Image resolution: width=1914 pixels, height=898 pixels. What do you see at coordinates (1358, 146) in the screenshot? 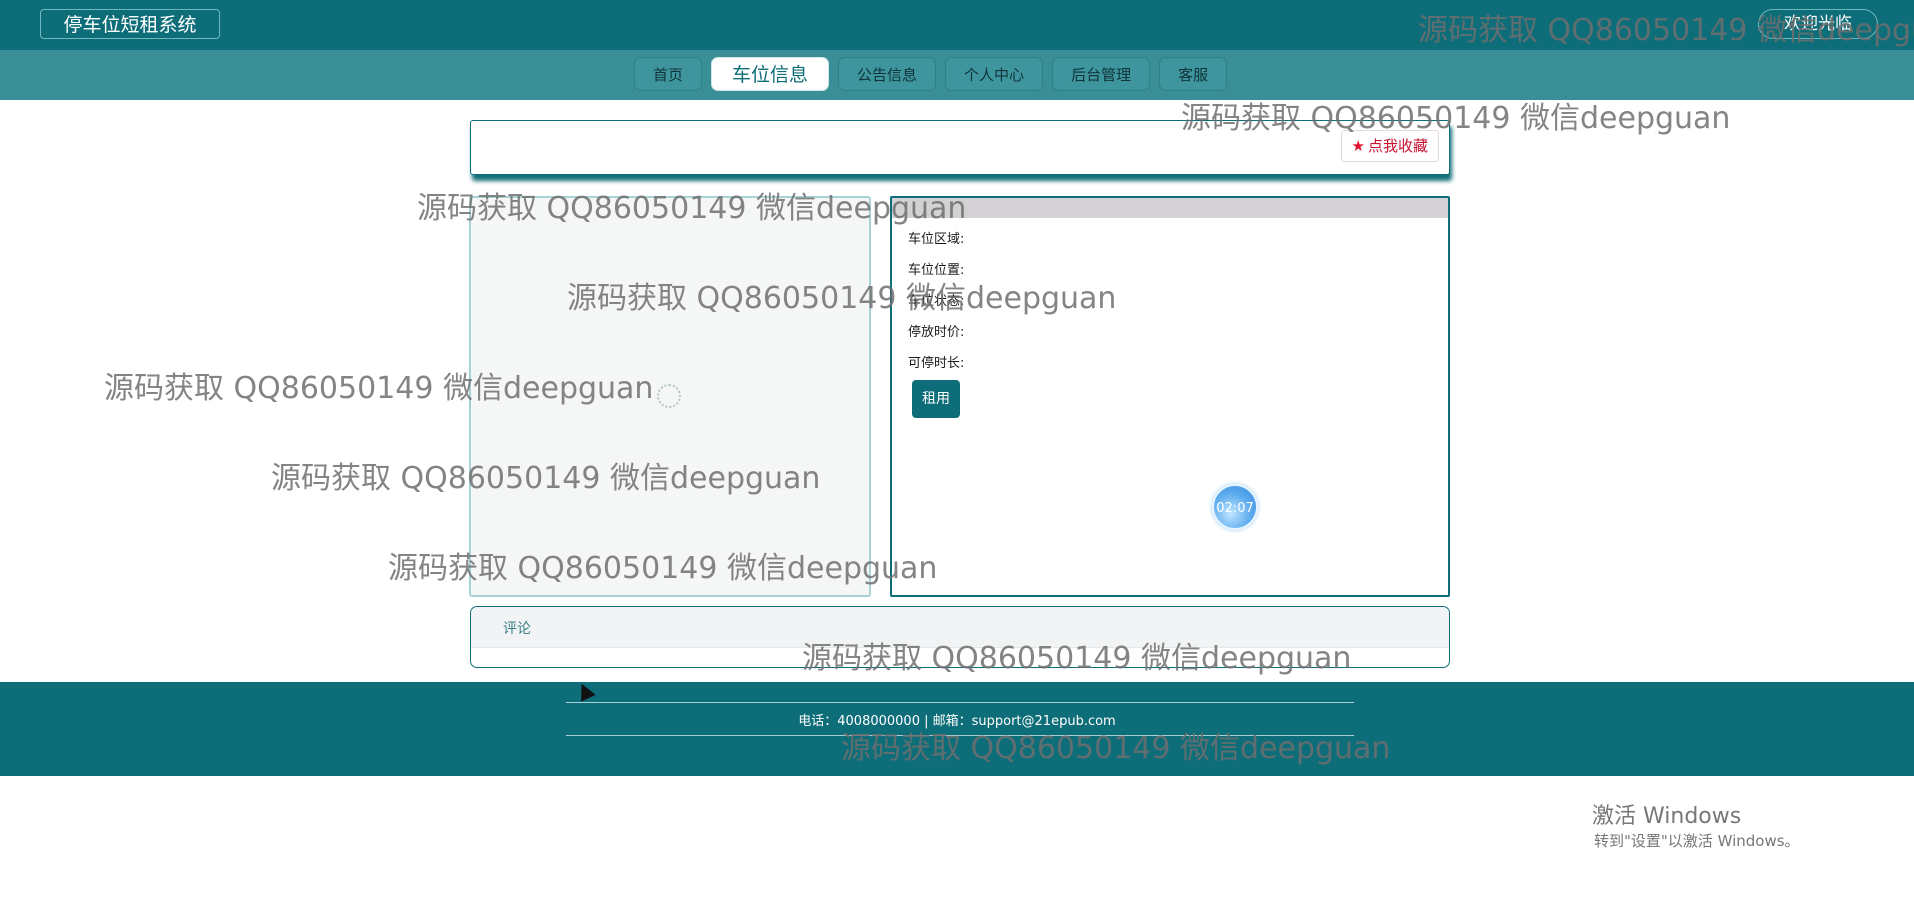
I see `star-icon: ★` at bounding box center [1358, 146].